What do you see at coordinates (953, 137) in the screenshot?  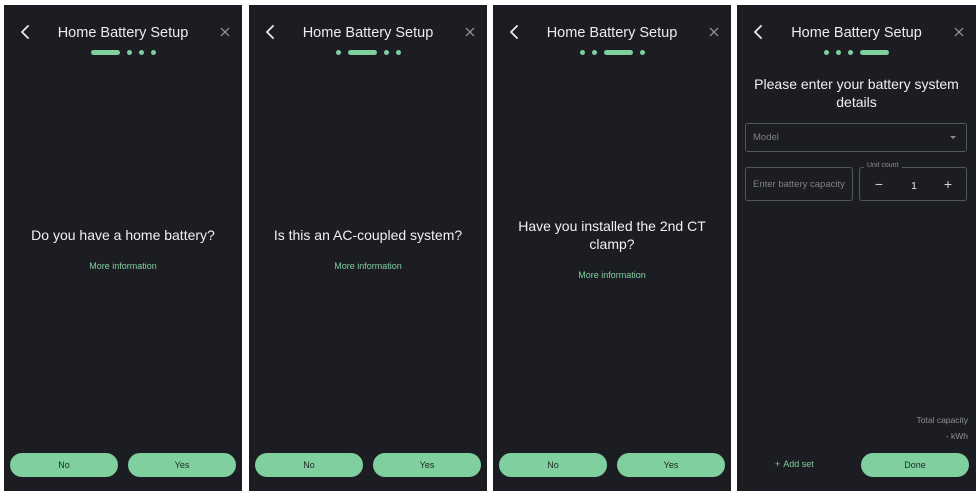 I see `caret-down-icon` at bounding box center [953, 137].